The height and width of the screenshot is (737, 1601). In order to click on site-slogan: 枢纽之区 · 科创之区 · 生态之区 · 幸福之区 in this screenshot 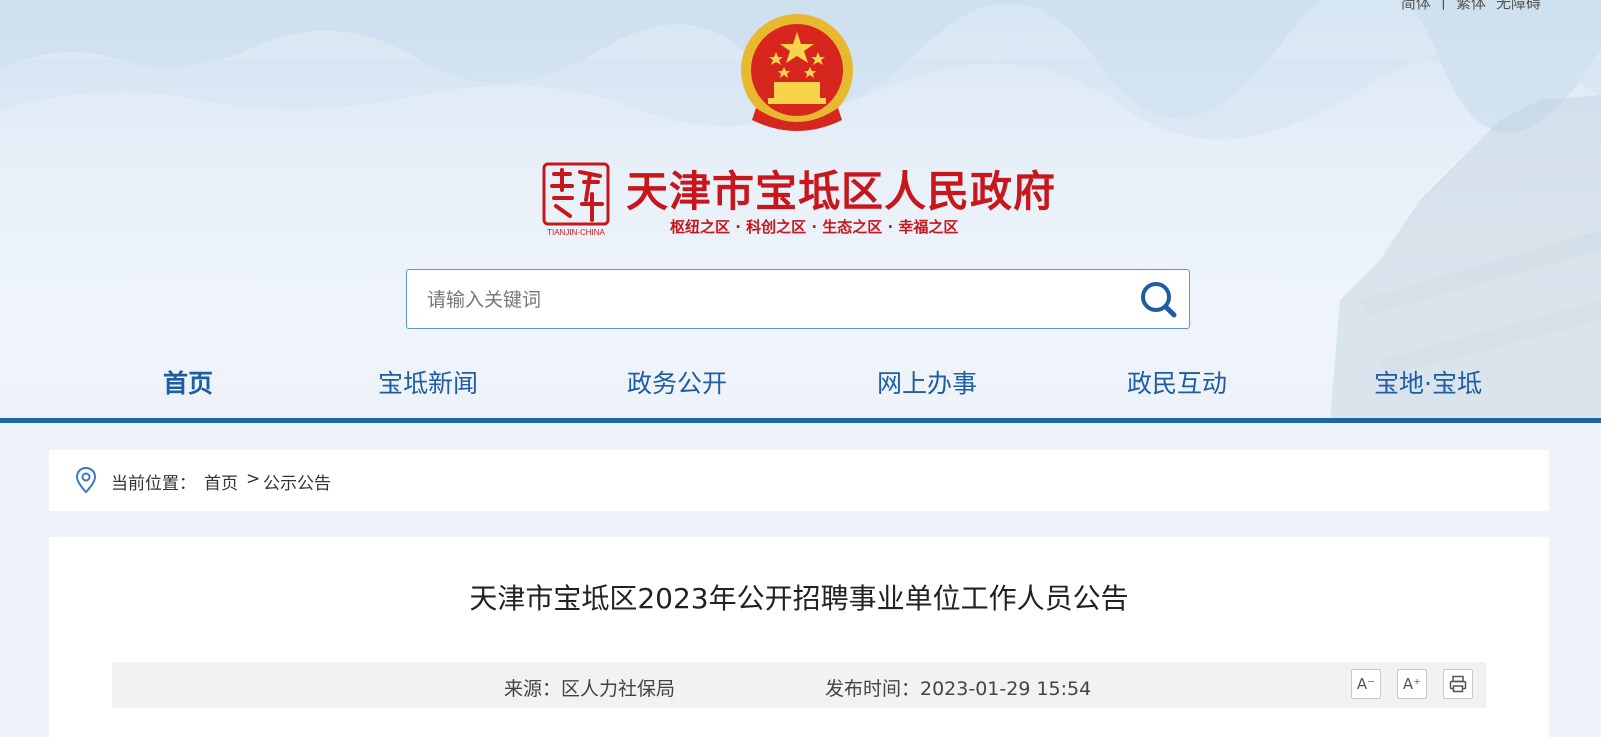, I will do `click(814, 227)`.